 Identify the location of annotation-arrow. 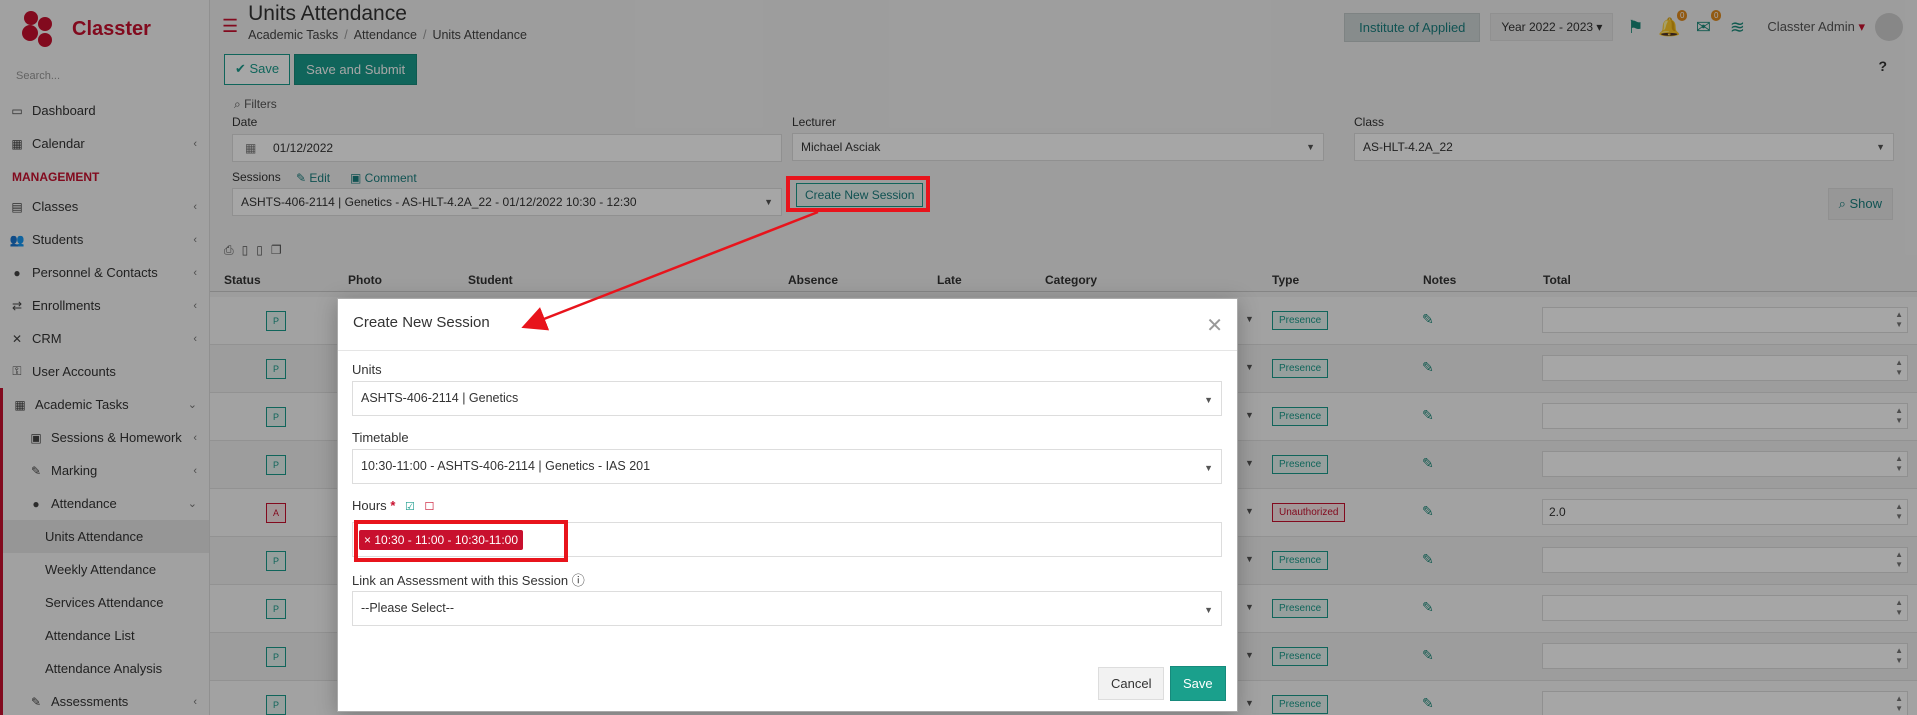
(670, 270).